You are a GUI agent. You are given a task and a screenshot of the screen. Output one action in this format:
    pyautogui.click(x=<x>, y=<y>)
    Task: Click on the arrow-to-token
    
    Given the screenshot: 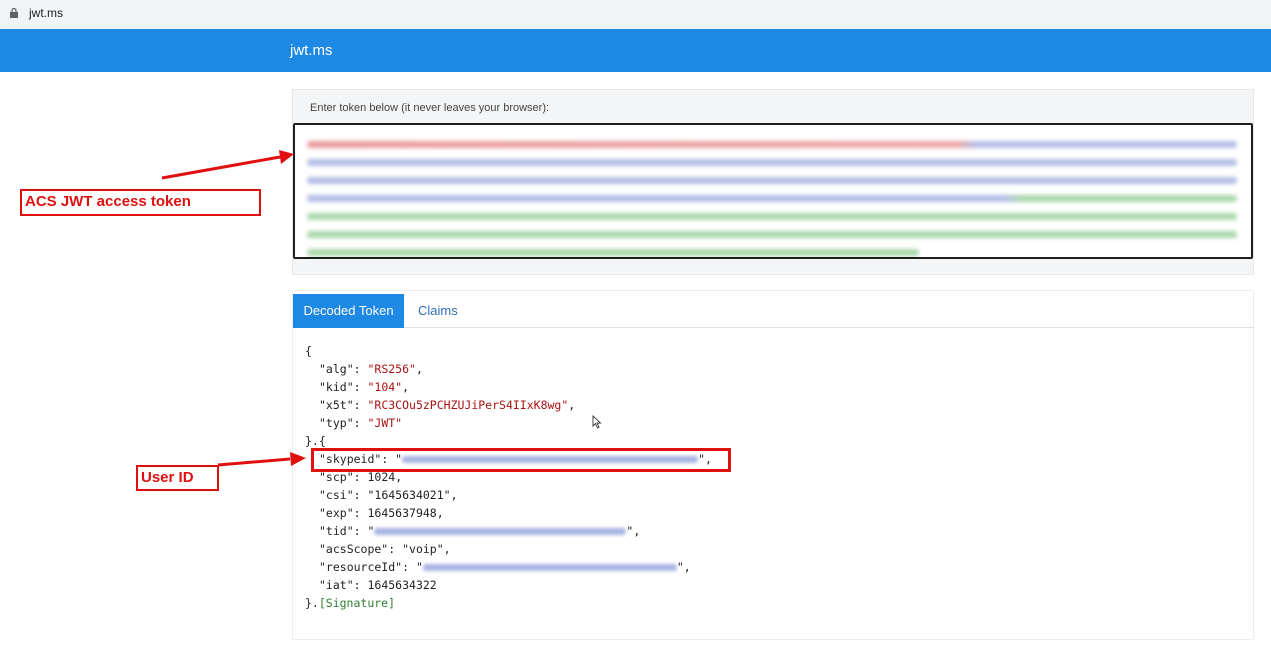 What is the action you would take?
    pyautogui.click(x=227, y=165)
    